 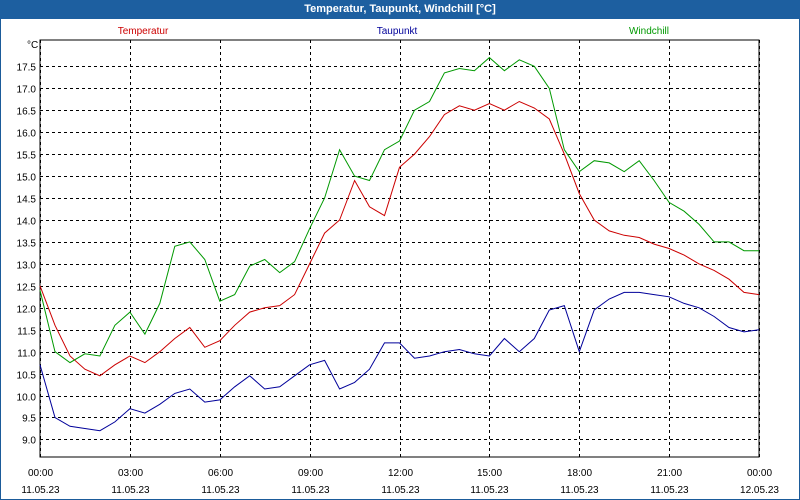 What do you see at coordinates (400, 473) in the screenshot?
I see `x-tick-time: 12:00` at bounding box center [400, 473].